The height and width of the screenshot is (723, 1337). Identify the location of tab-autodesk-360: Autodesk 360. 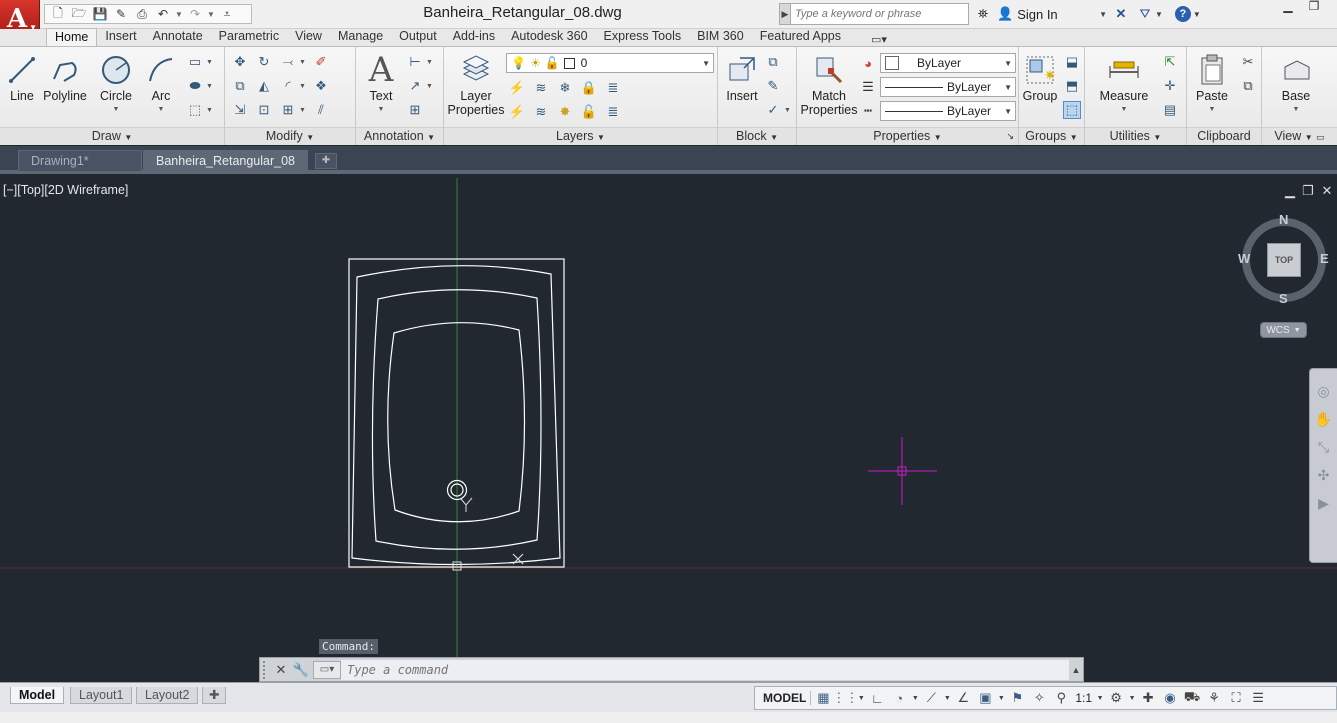
(549, 37).